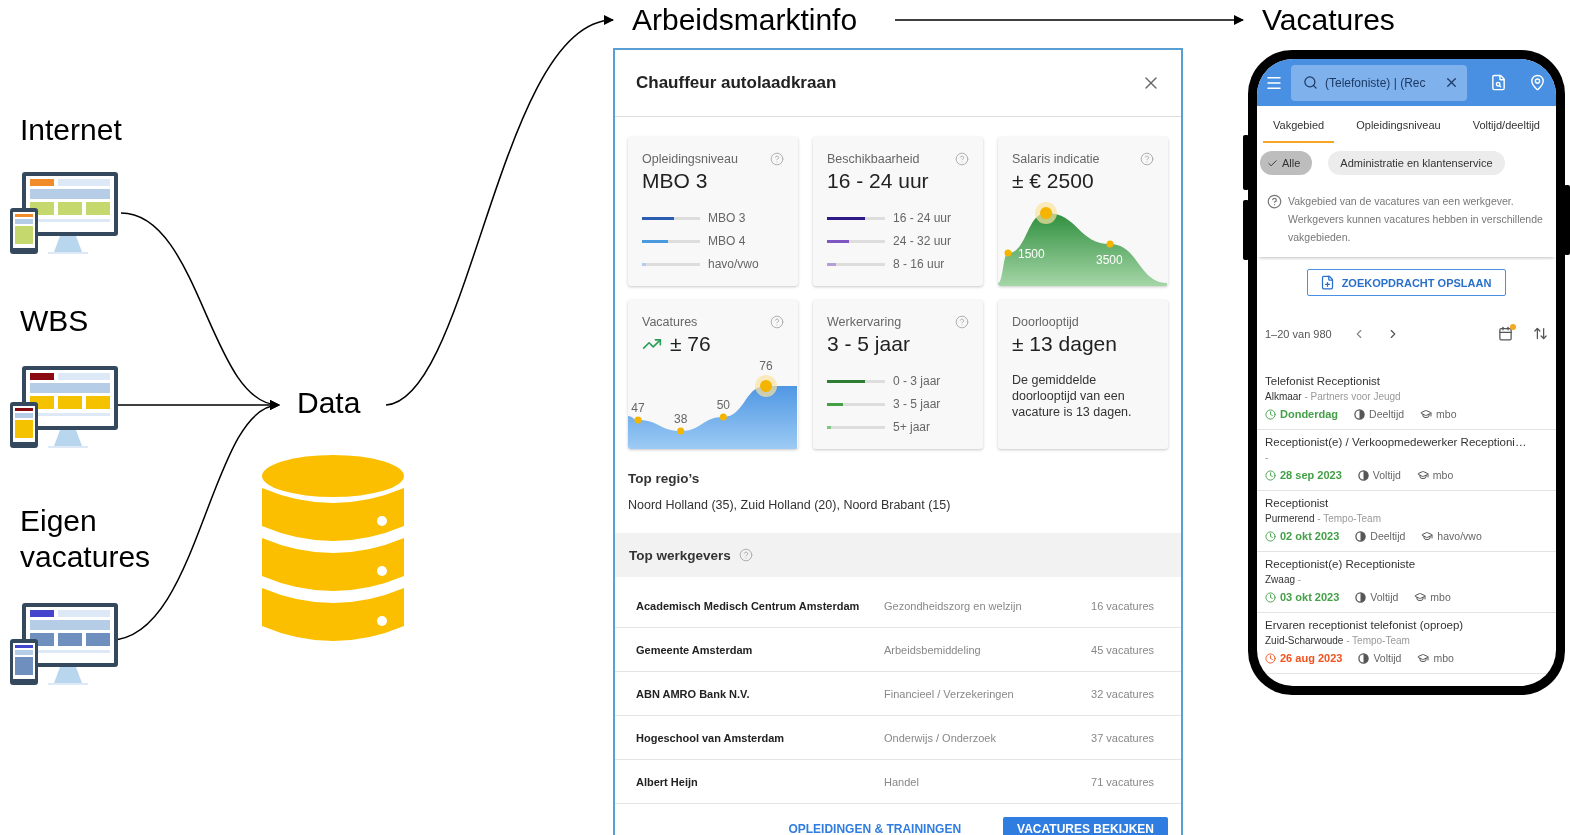  I want to click on vacancy-count: 16 vacatures, so click(1122, 605).